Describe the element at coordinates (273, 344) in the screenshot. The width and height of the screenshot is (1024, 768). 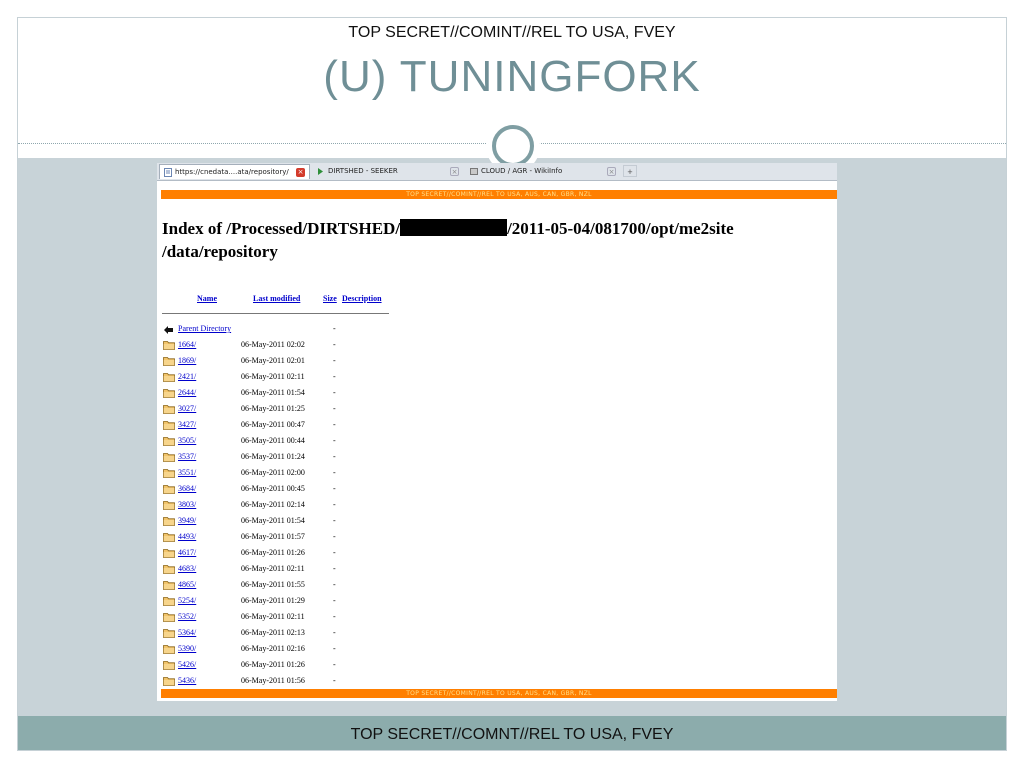
I see `last-modified: 06-May-2011 02:02` at that location.